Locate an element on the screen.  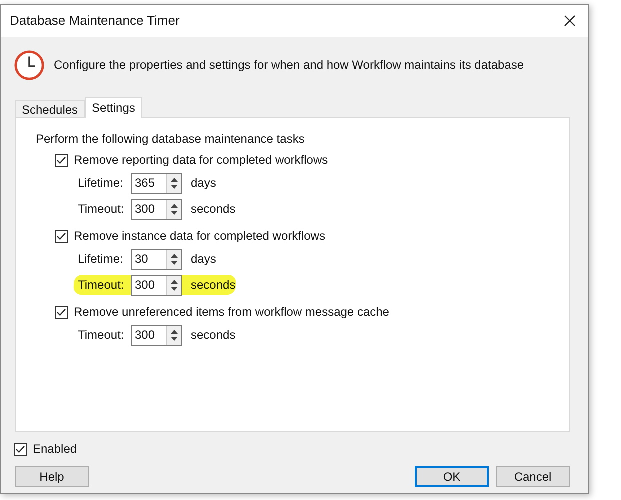
field-value: 365 is located at coordinates (145, 183).